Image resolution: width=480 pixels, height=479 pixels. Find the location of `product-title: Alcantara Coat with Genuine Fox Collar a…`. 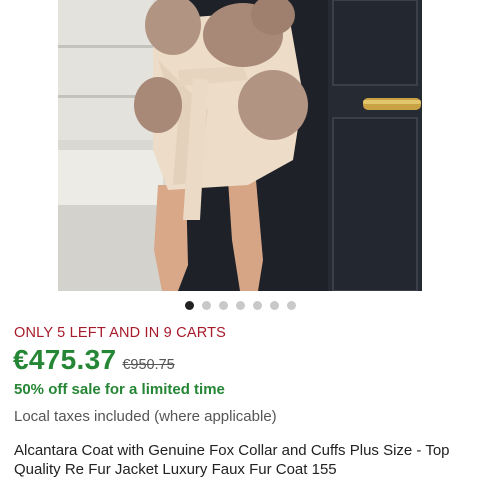

product-title: Alcantara Coat with Genuine Fox Collar a… is located at coordinates (232, 460).